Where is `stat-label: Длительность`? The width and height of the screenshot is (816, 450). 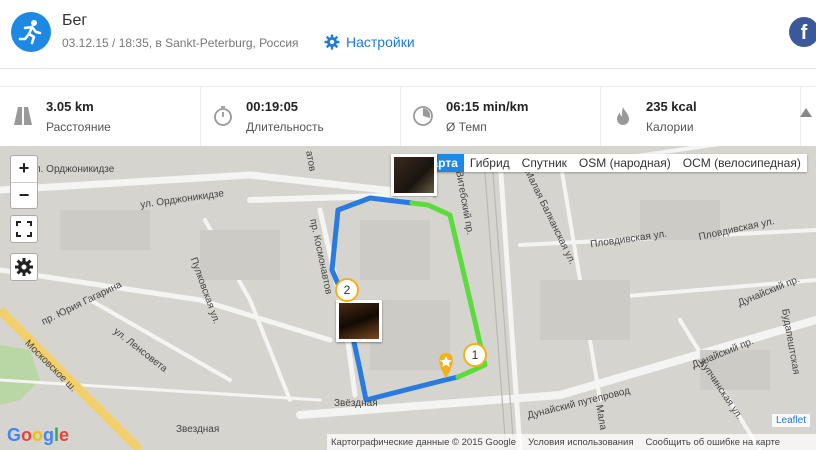
stat-label: Длительность is located at coordinates (285, 127).